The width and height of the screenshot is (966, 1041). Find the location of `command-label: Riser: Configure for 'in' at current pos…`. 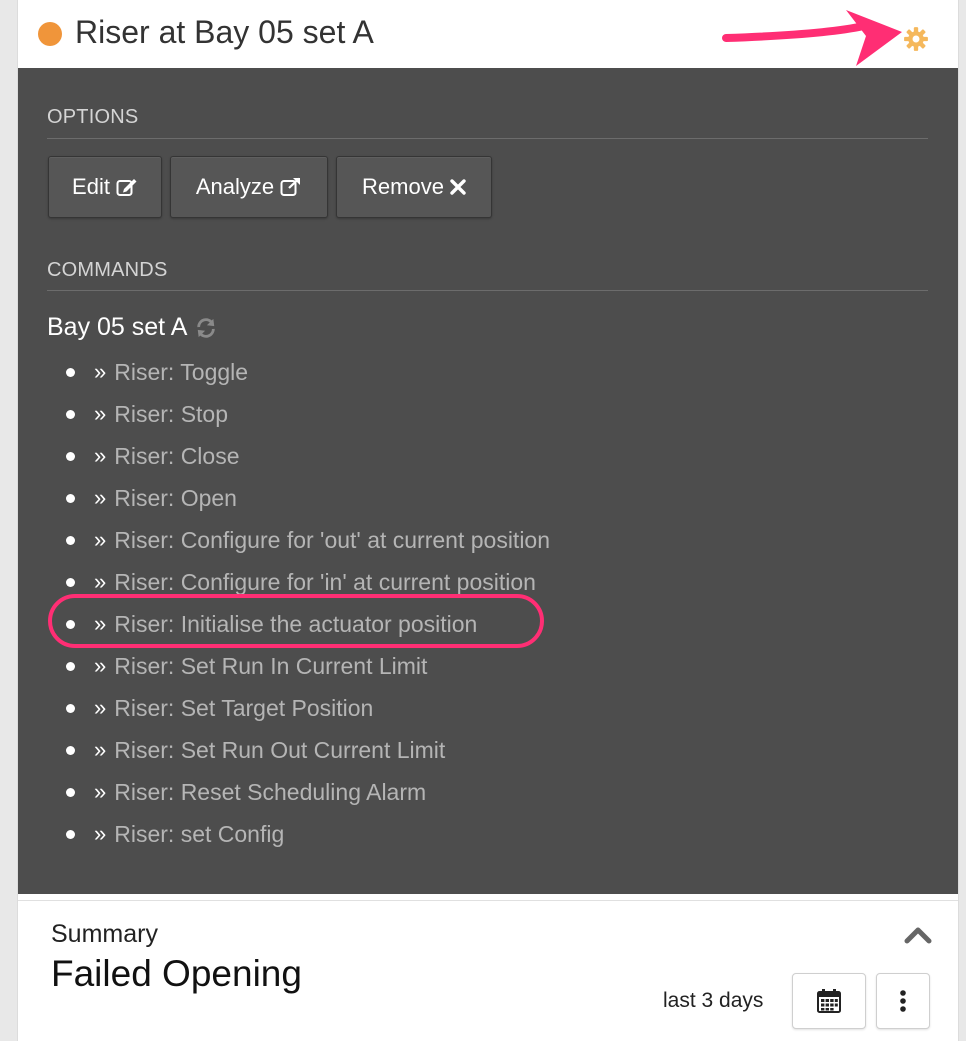

command-label: Riser: Configure for 'in' at current pos… is located at coordinates (325, 581).